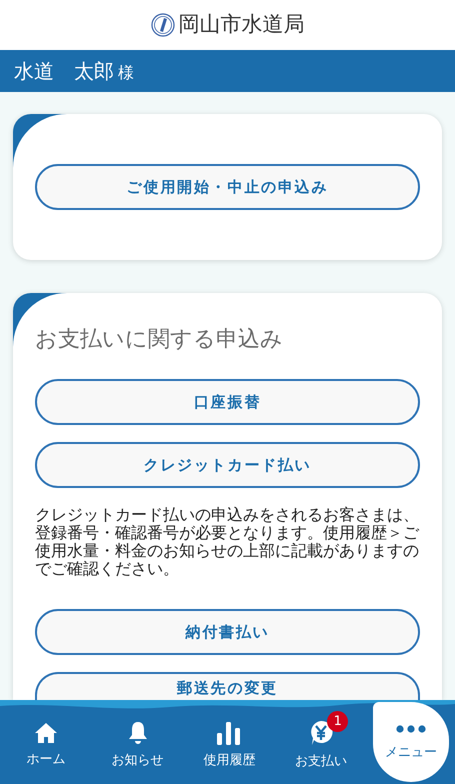 This screenshot has height=784, width=455. Describe the element at coordinates (46, 733) in the screenshot. I see `home-icon` at that location.